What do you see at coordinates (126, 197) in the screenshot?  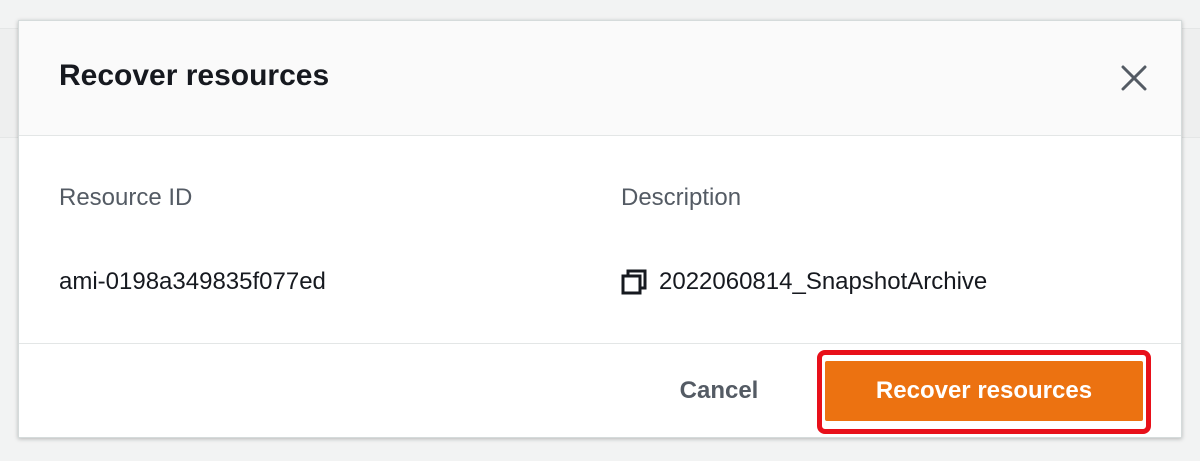 I see `resource-id-header: Resource ID` at bounding box center [126, 197].